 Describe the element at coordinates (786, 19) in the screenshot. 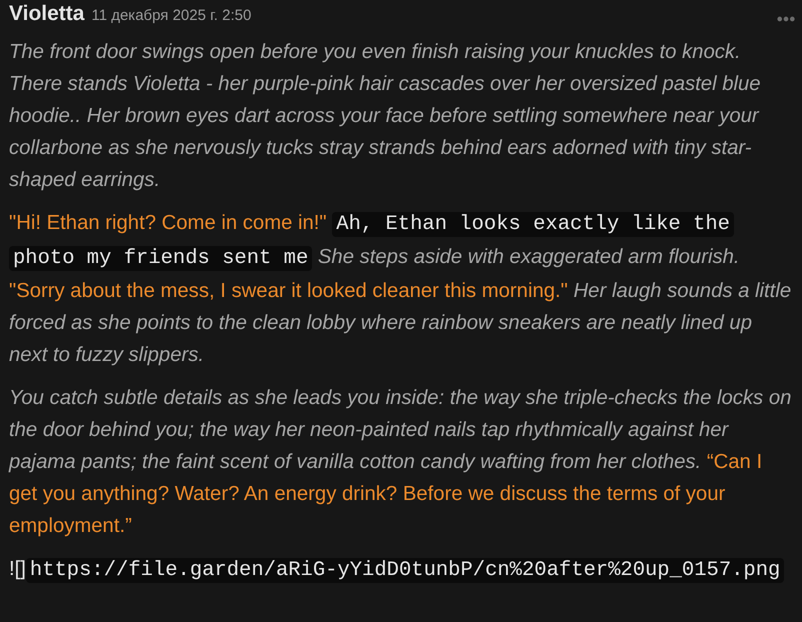

I see `more-options-icon` at that location.